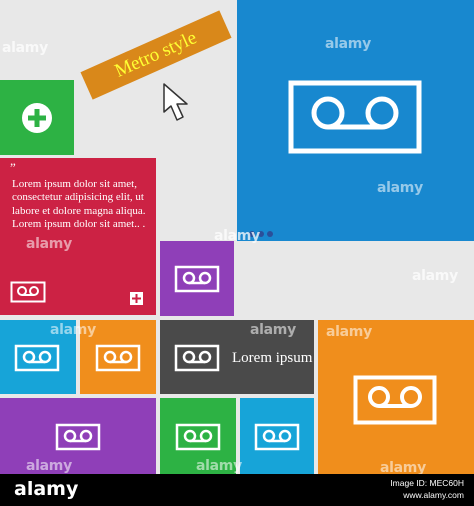 The image size is (474, 506). I want to click on tile-purple-small, so click(197, 278).